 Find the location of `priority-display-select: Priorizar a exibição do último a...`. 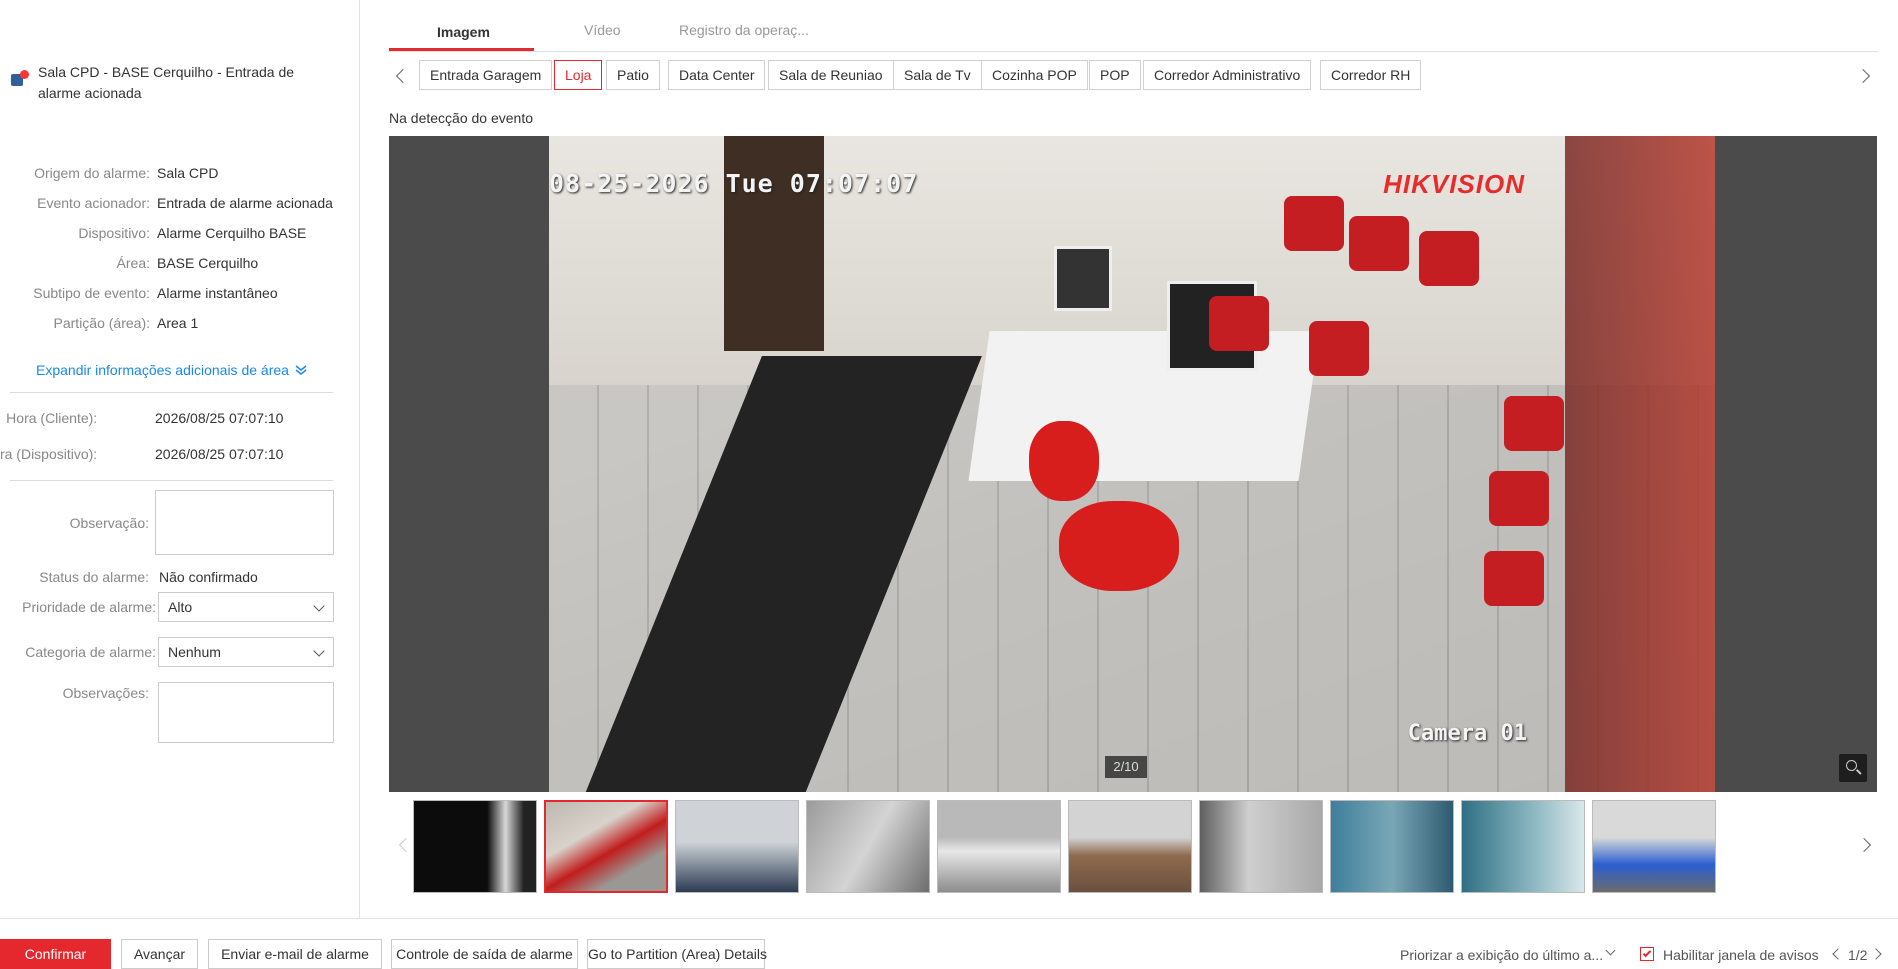

priority-display-select: Priorizar a exibição do último a... is located at coordinates (1501, 955).